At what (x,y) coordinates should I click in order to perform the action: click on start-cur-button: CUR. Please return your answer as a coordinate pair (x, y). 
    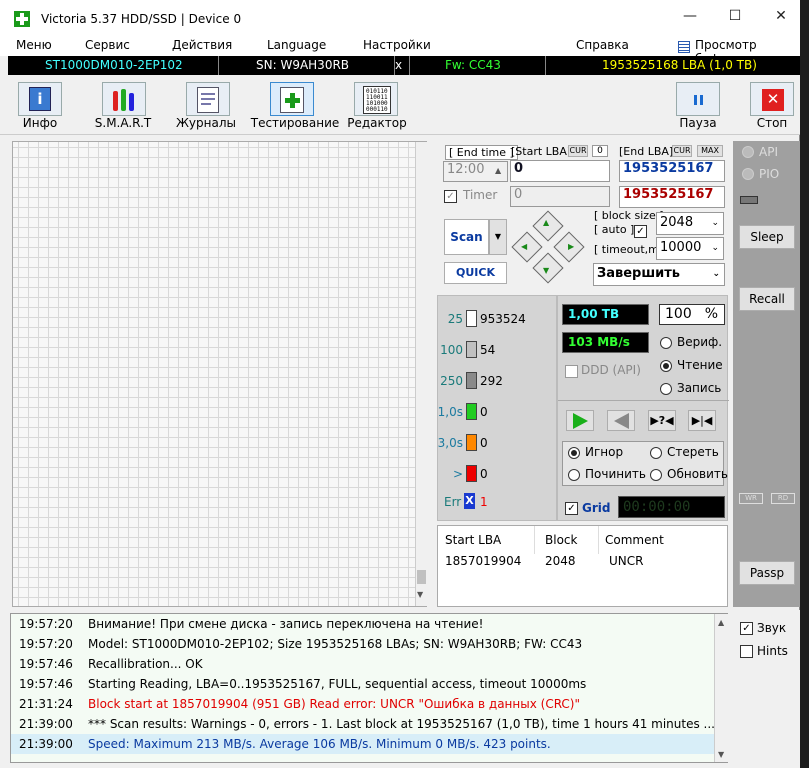
    Looking at the image, I should click on (578, 151).